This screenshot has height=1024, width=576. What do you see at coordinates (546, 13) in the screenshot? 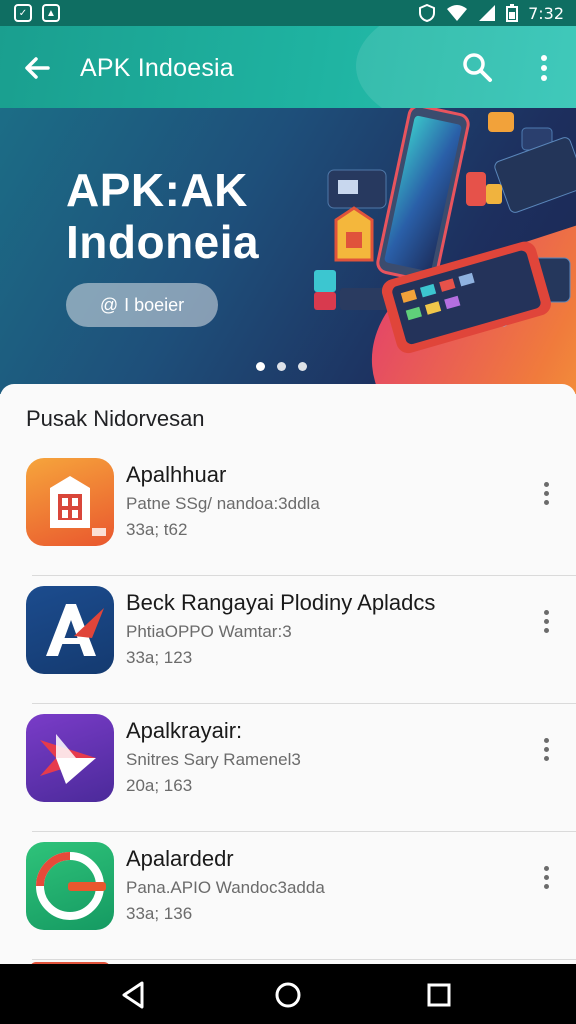
I see `status-time: 7:32` at bounding box center [546, 13].